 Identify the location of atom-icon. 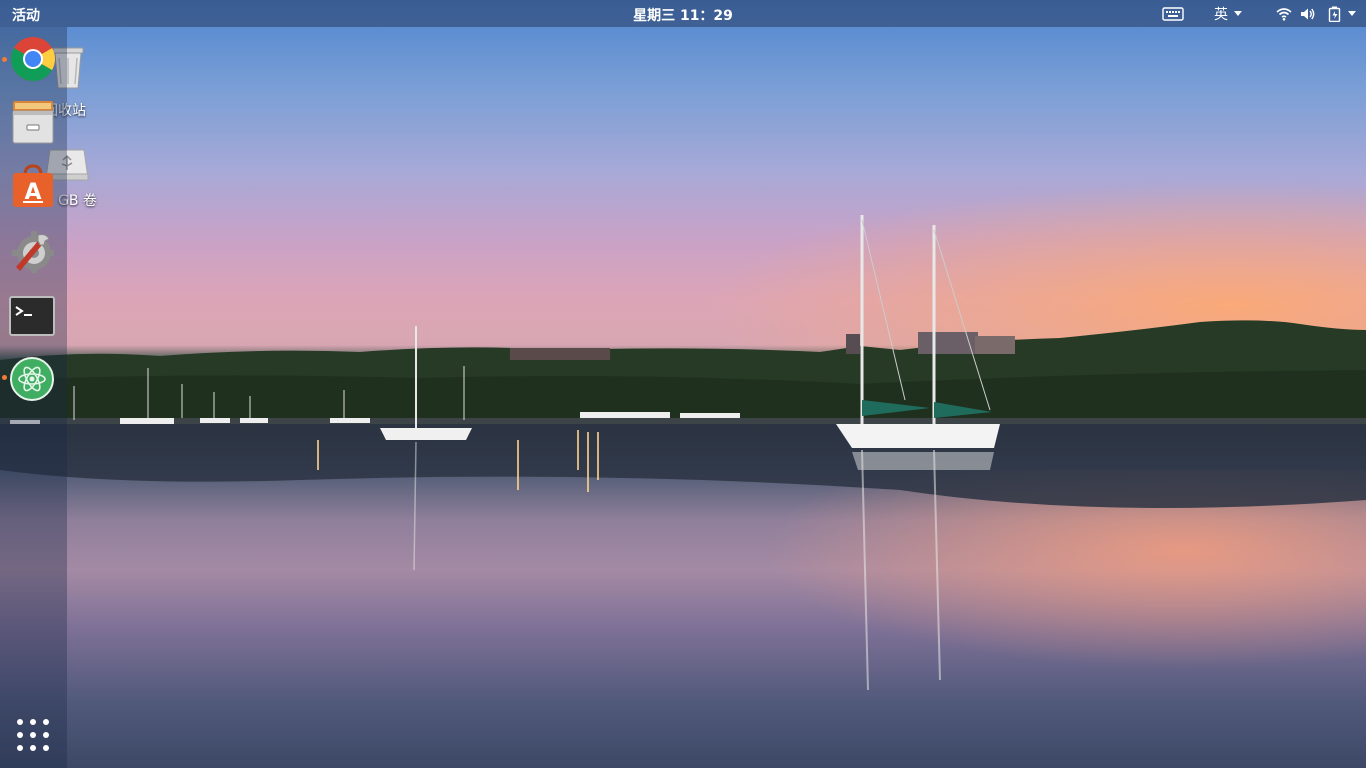
(32, 379).